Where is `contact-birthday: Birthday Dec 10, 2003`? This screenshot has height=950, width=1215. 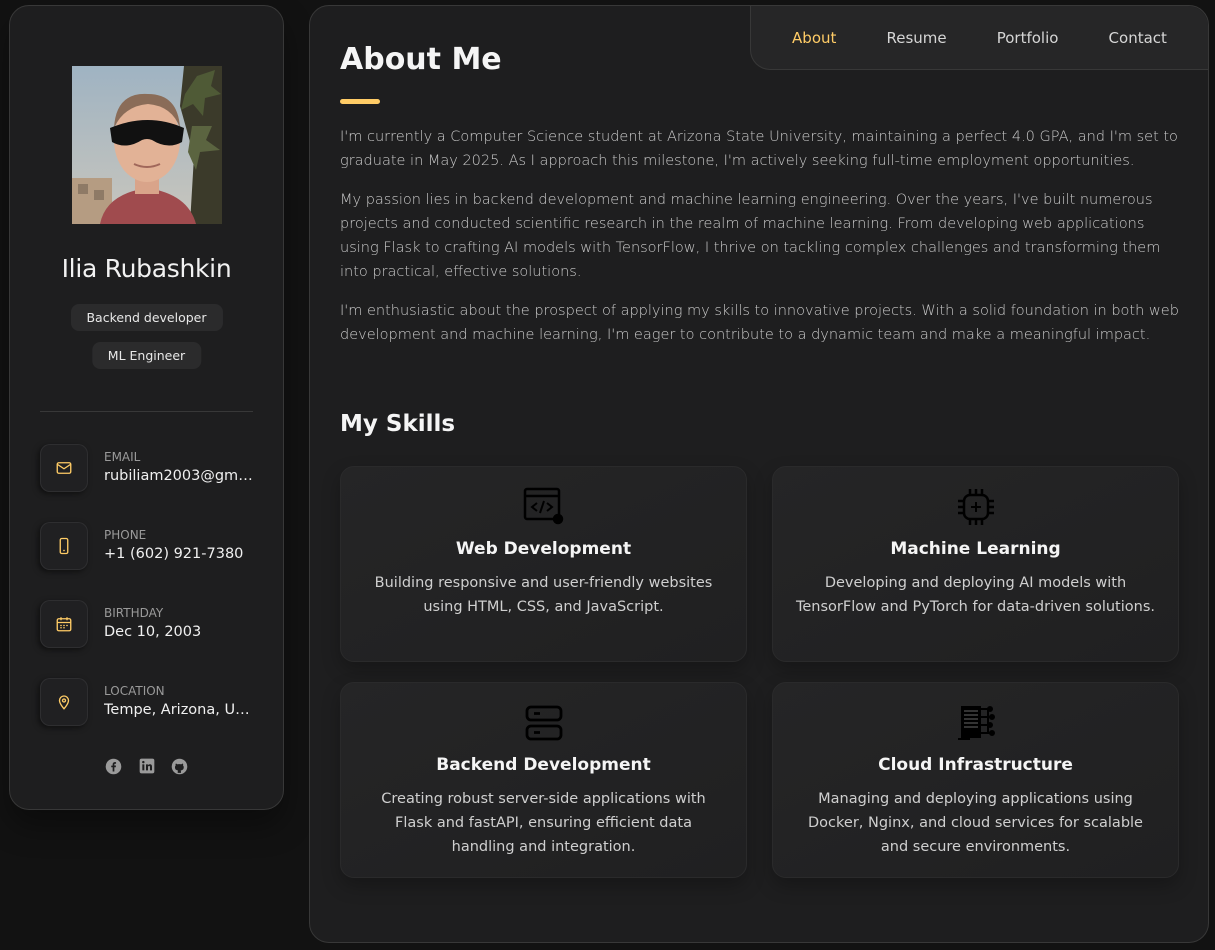 contact-birthday: Birthday Dec 10, 2003 is located at coordinates (150, 624).